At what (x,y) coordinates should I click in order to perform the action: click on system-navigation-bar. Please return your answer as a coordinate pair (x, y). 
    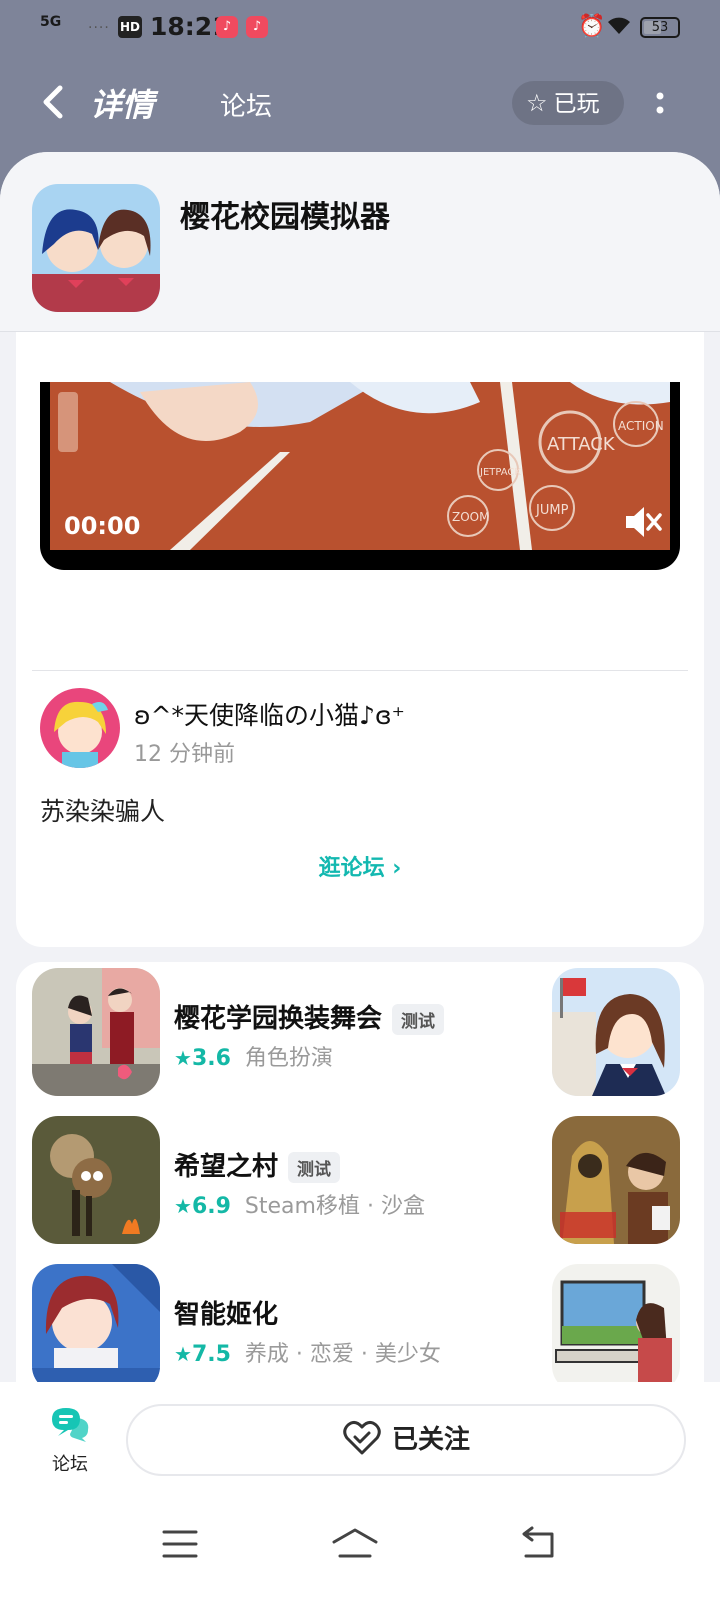
    Looking at the image, I should click on (360, 1548).